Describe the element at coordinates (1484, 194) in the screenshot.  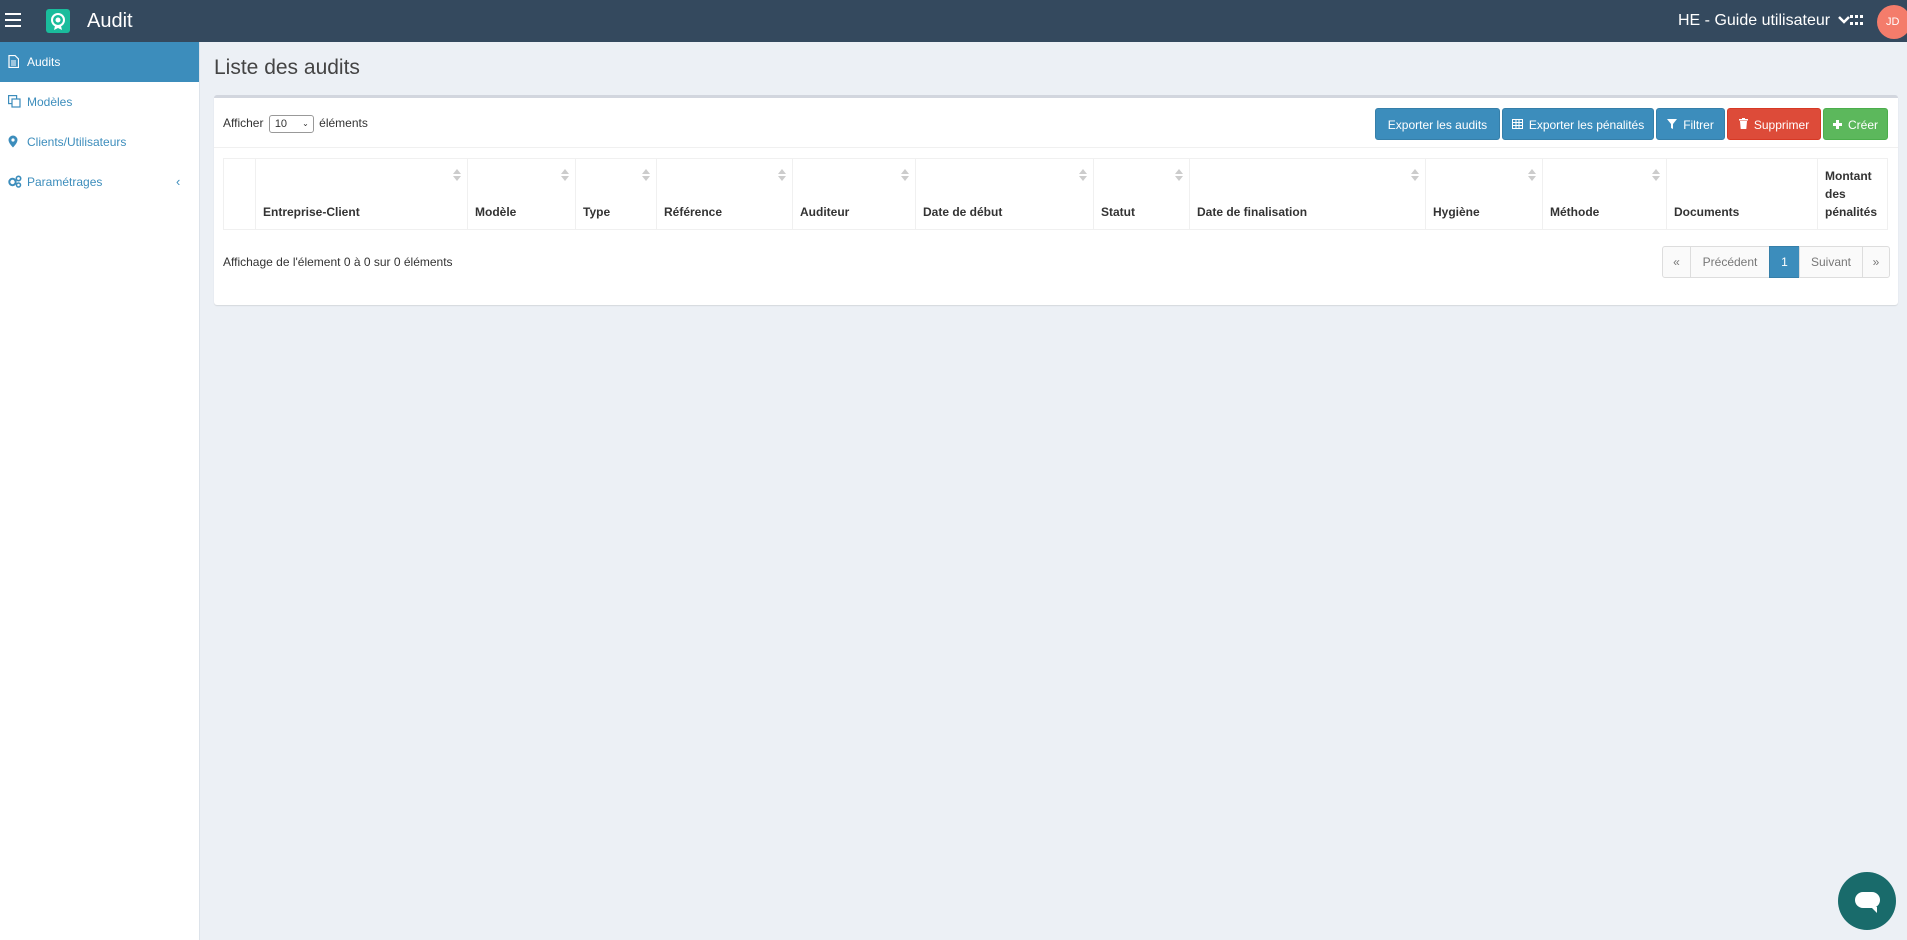
I see `column-header-hygiene: Hygiène` at that location.